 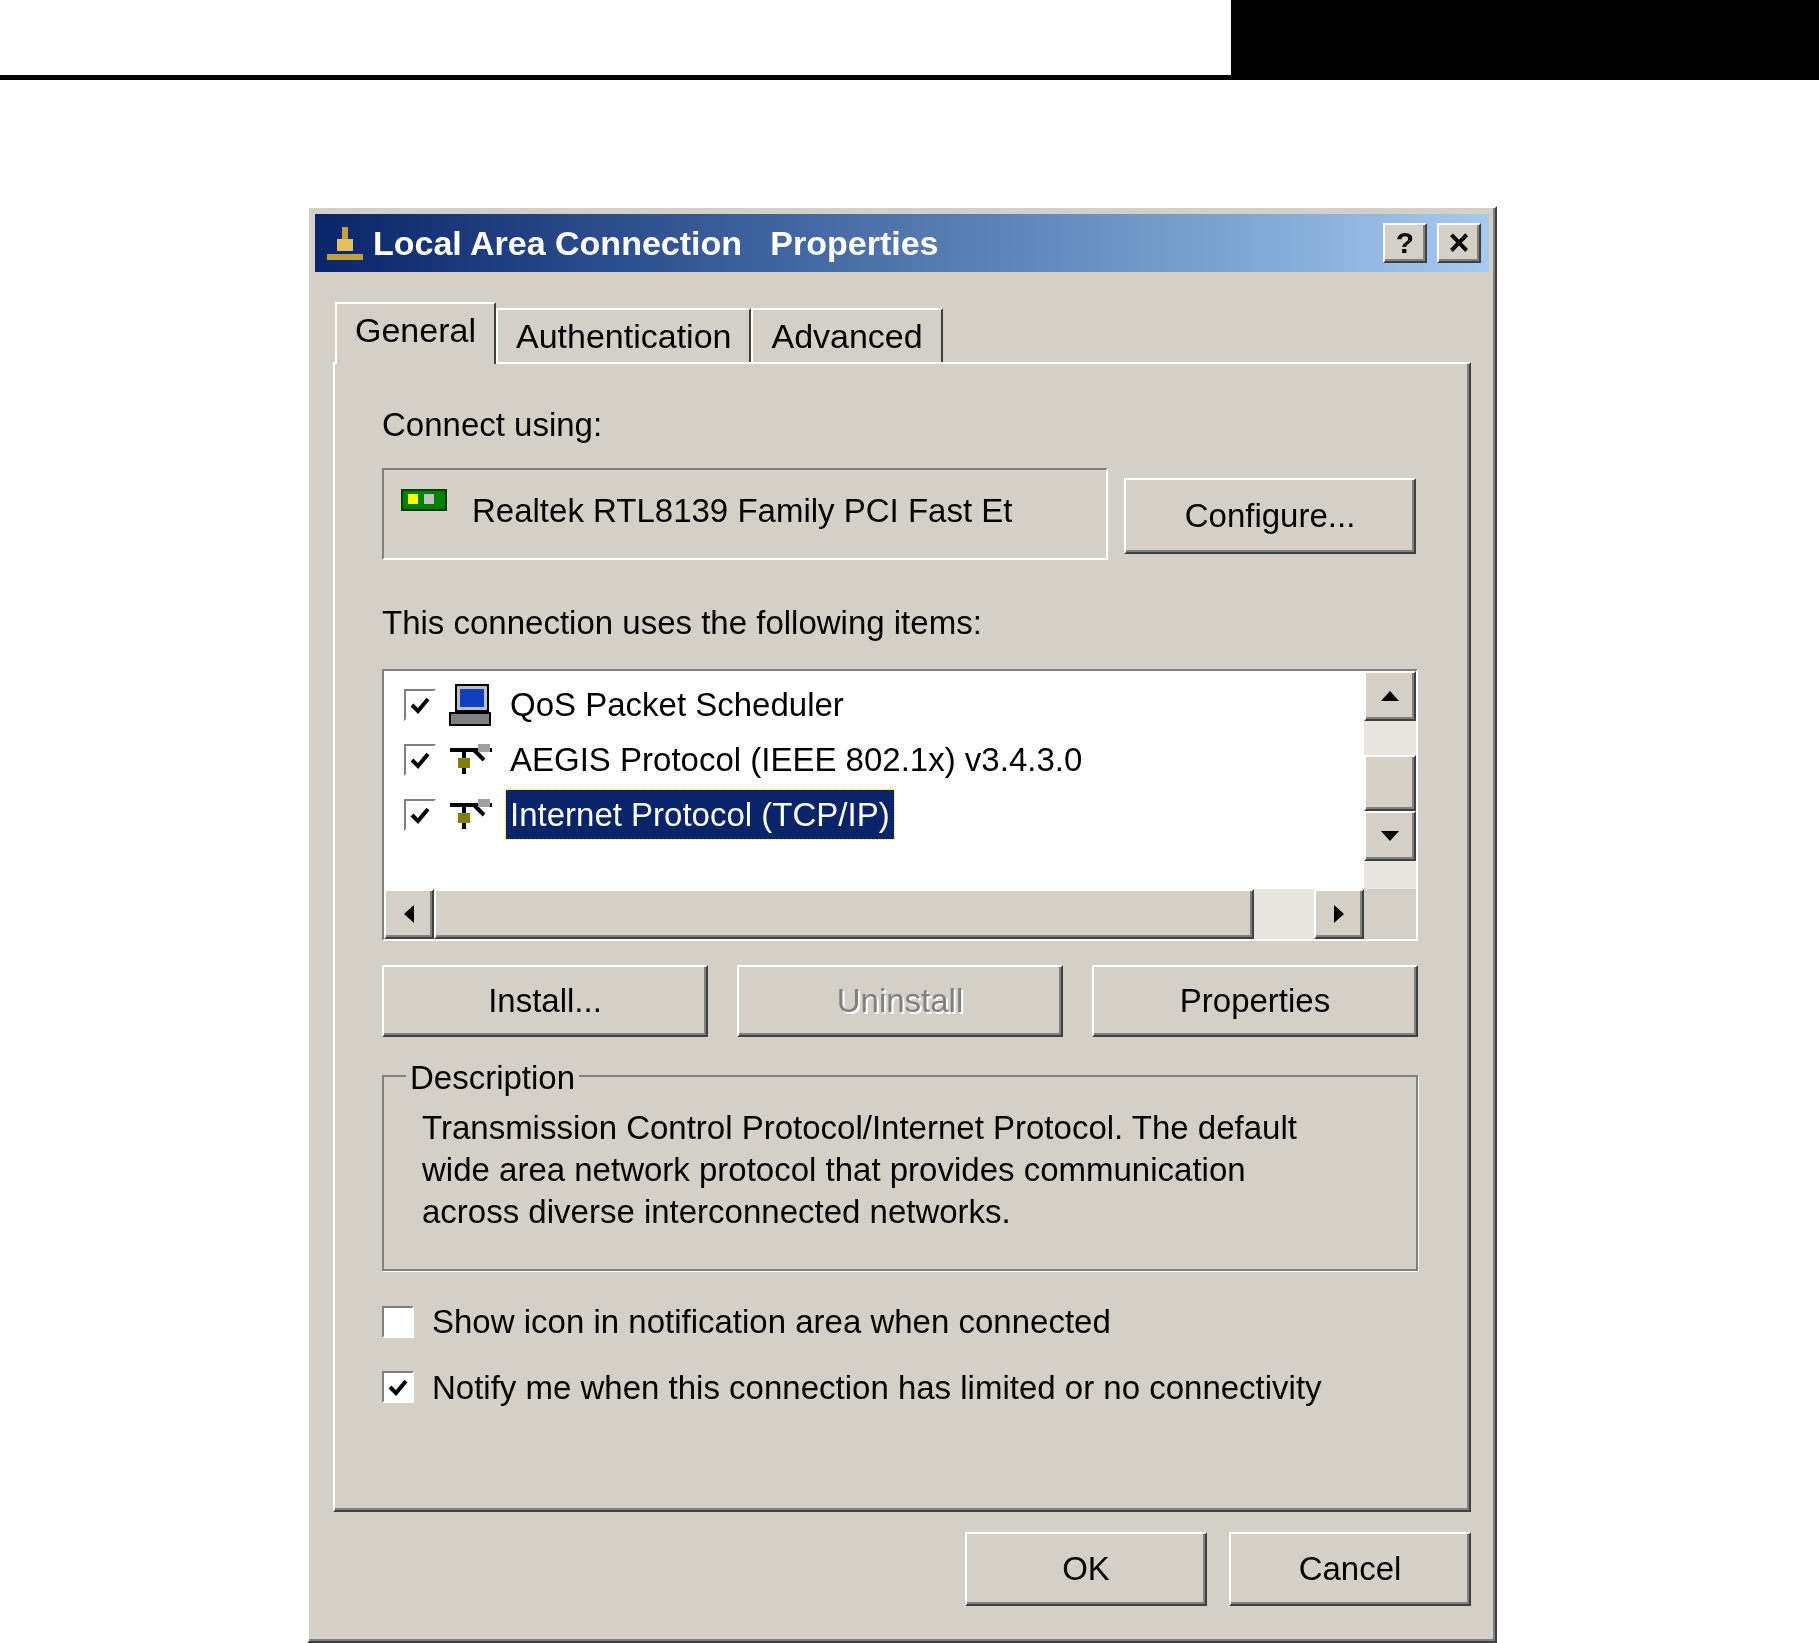 I want to click on scroll-down-button, so click(x=1390, y=836).